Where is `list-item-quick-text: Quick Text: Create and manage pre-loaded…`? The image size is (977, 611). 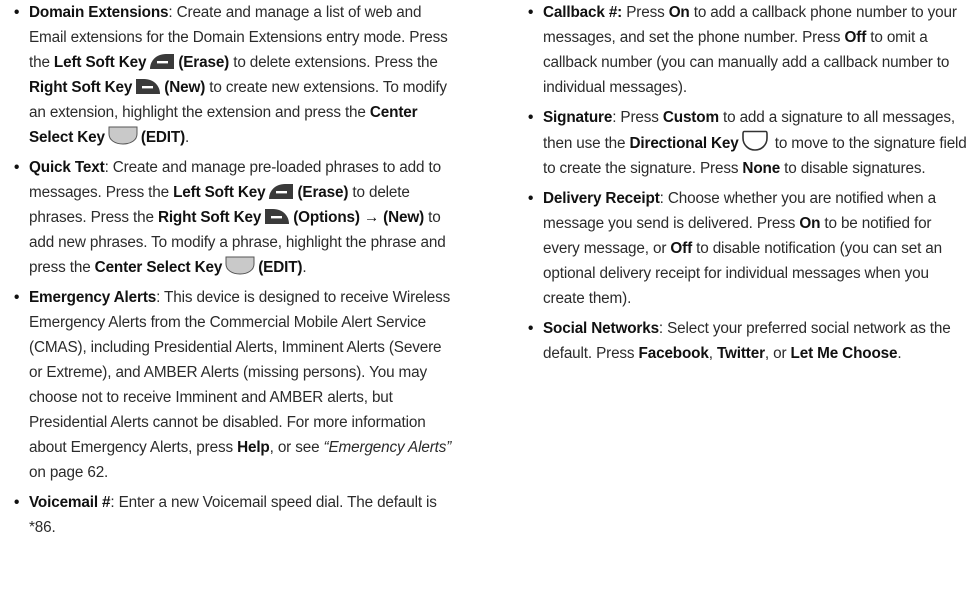
list-item-quick-text: Quick Text: Create and manage pre-loaded… is located at coordinates (234, 217).